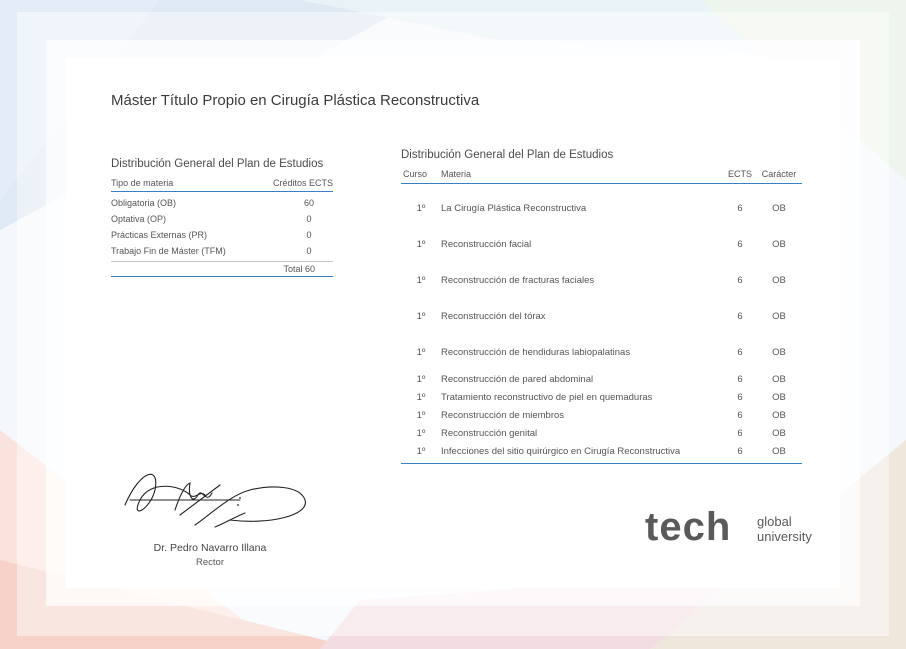  Describe the element at coordinates (774, 521) in the screenshot. I see `logo-line1: global` at that location.